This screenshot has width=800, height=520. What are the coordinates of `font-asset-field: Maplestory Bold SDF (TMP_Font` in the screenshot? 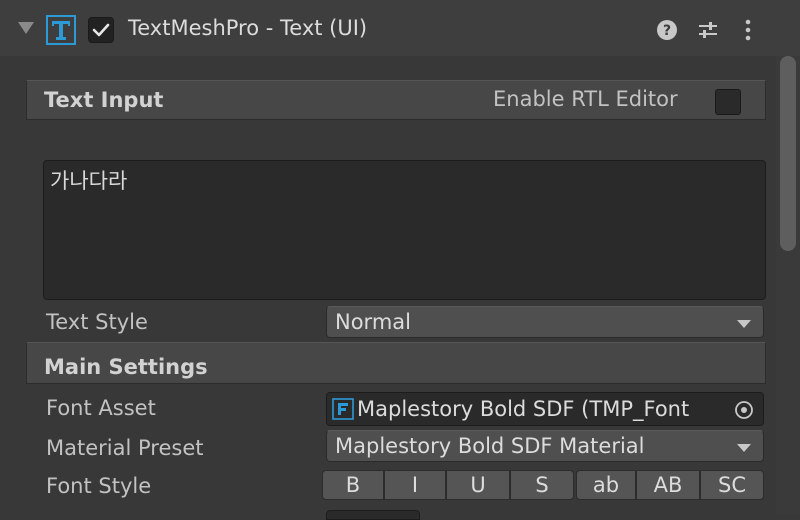 It's located at (545, 409).